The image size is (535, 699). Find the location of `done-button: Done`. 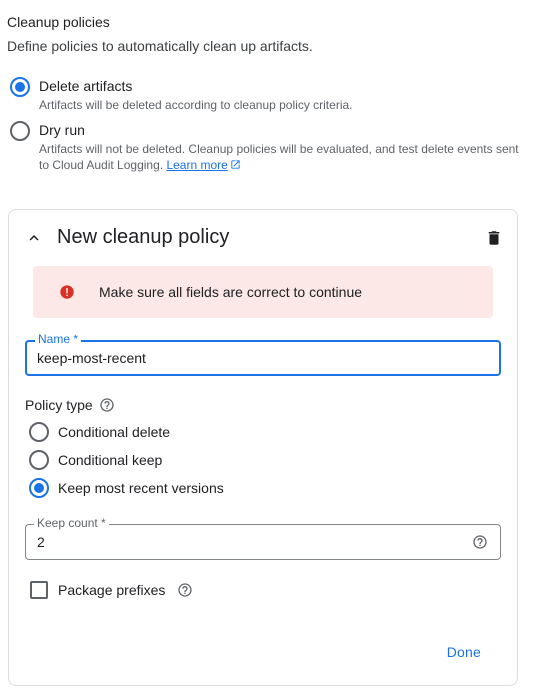

done-button: Done is located at coordinates (464, 652).